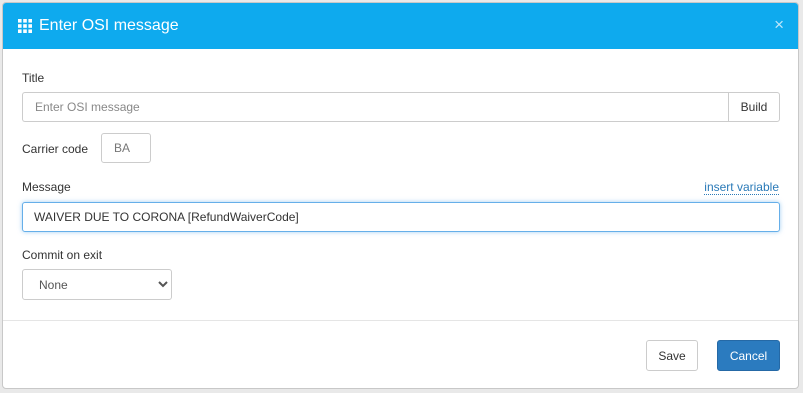  I want to click on save-button: Save, so click(672, 355).